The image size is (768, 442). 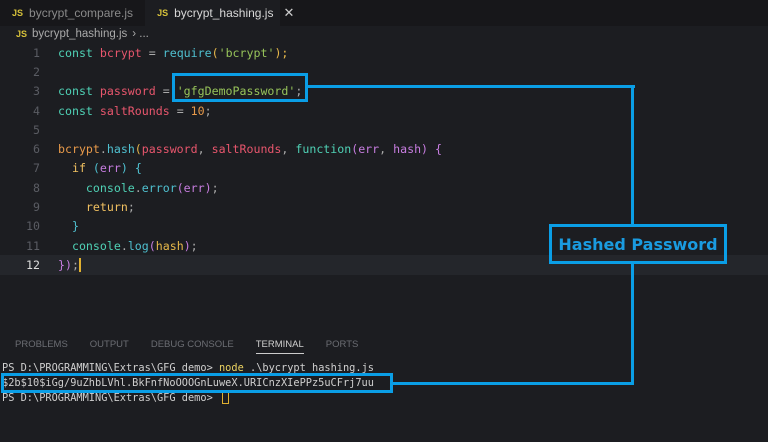 I want to click on code-line: return;, so click(x=110, y=207).